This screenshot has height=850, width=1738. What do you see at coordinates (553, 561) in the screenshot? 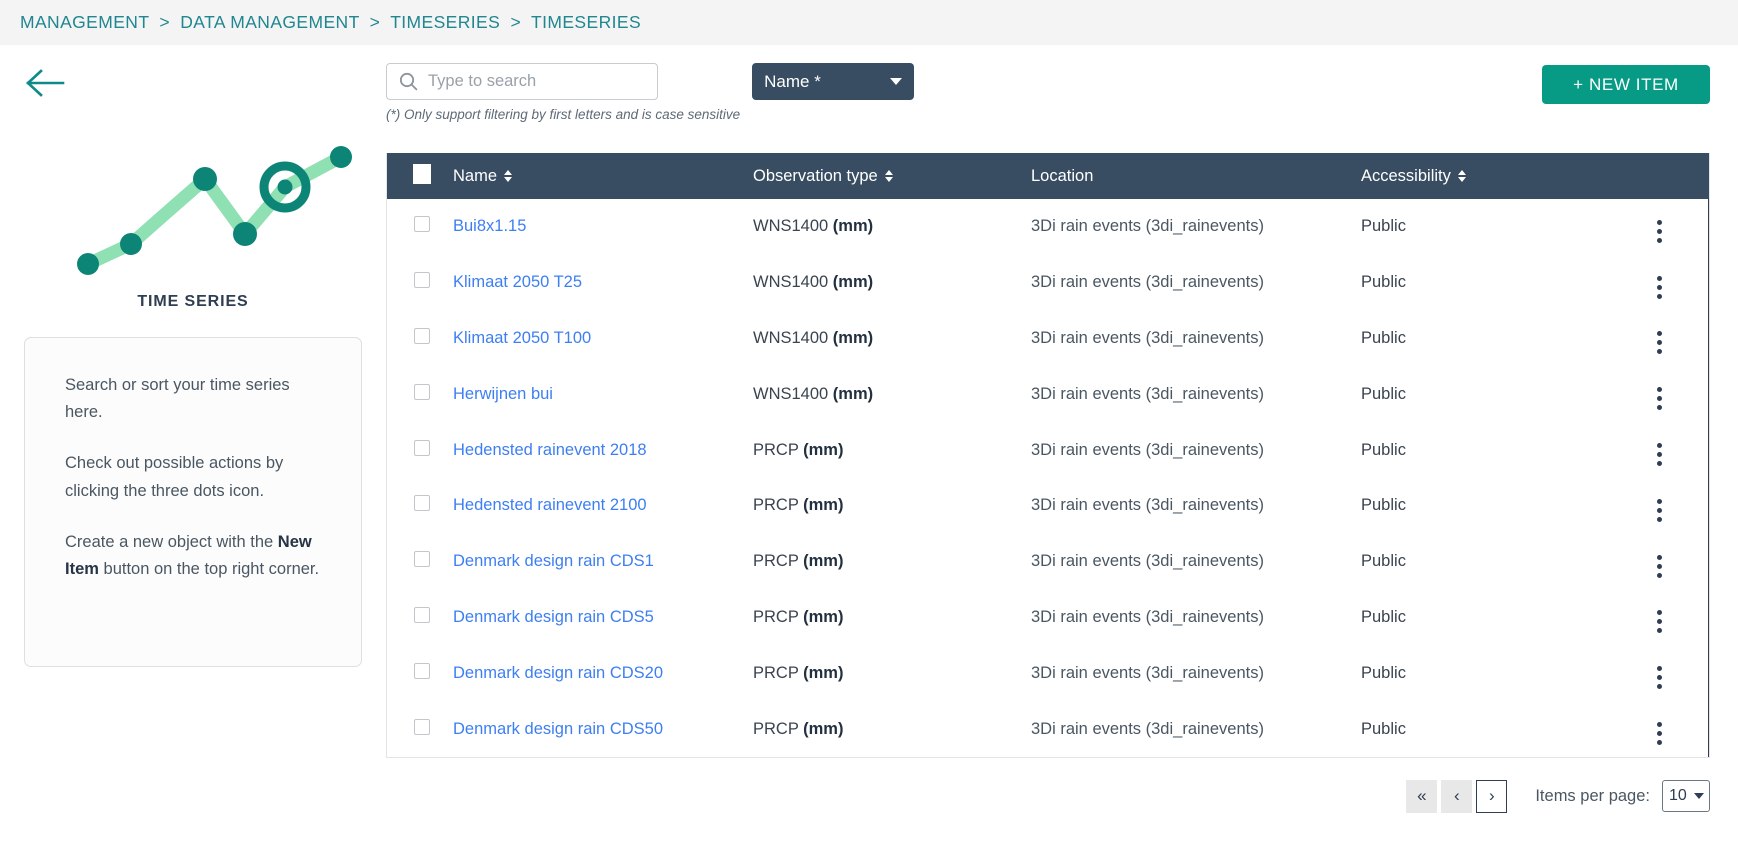
I see `row-name-link: Denmark design rain CDS1` at bounding box center [553, 561].